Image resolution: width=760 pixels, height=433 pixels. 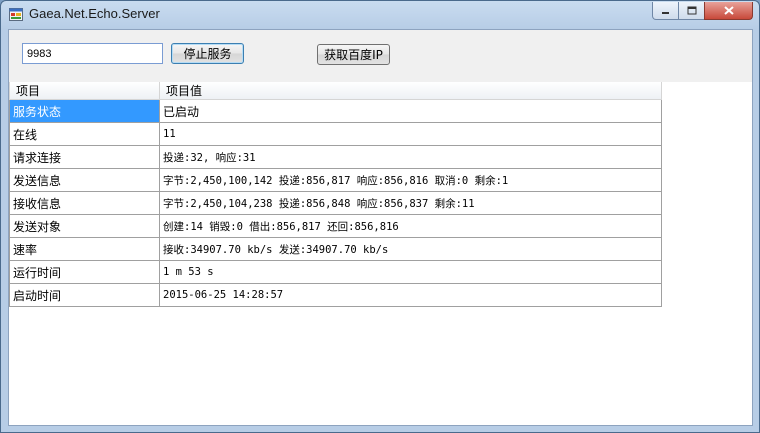 I want to click on row-item-cell: 请求连接, so click(x=84, y=157).